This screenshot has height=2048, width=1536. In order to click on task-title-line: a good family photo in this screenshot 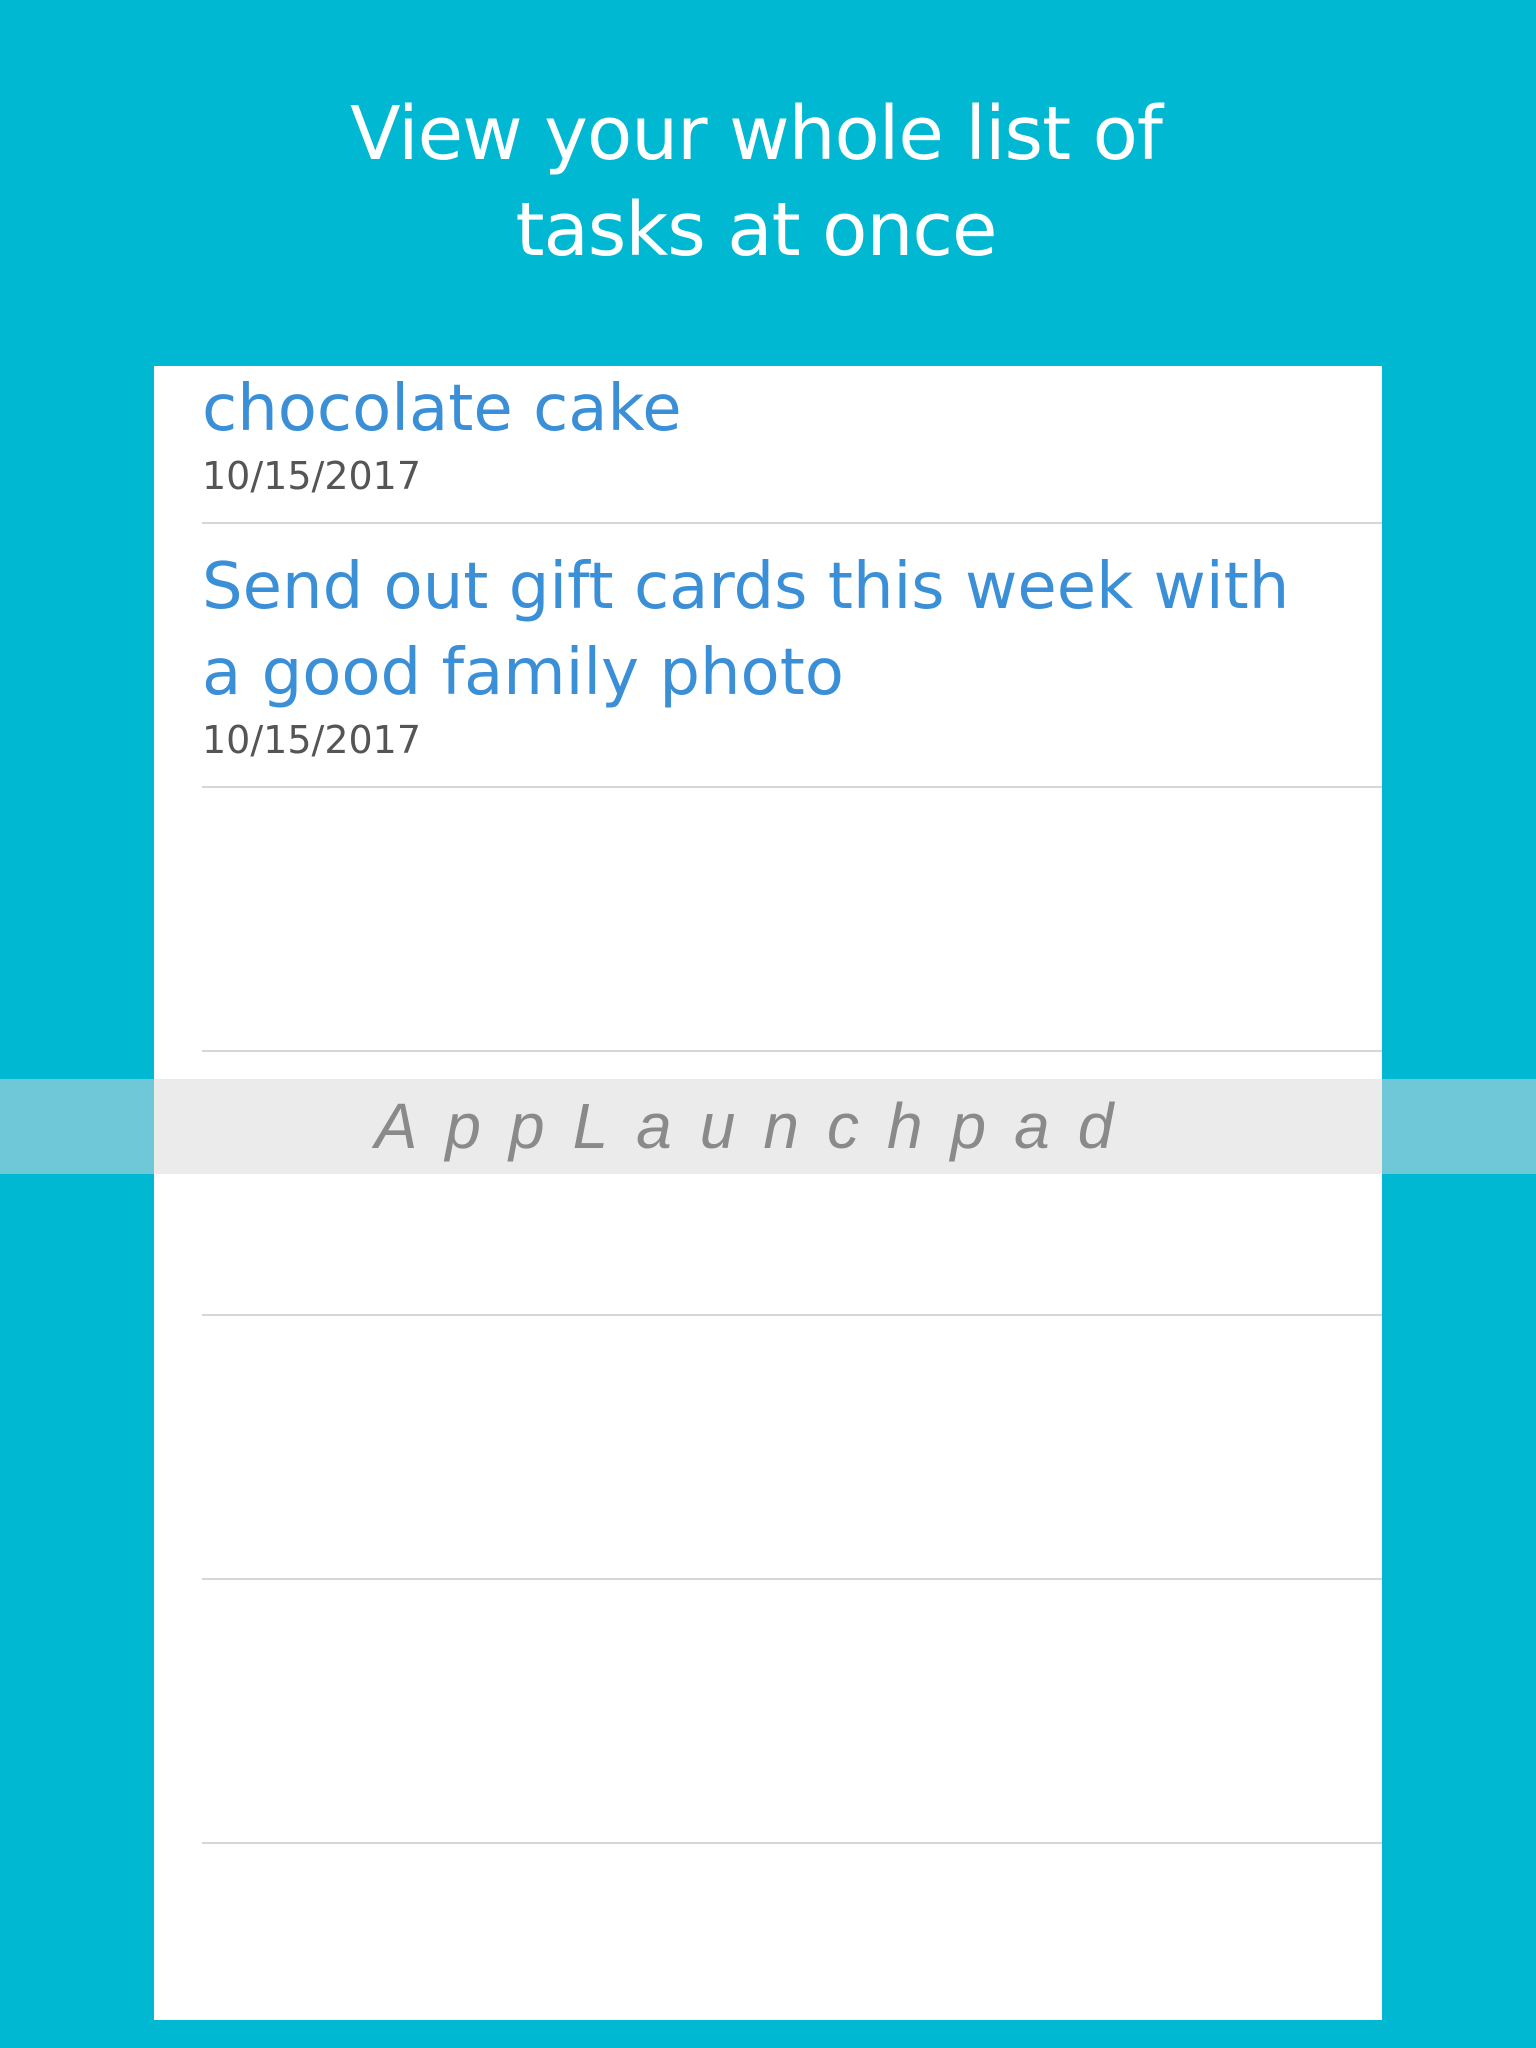, I will do `click(523, 673)`.